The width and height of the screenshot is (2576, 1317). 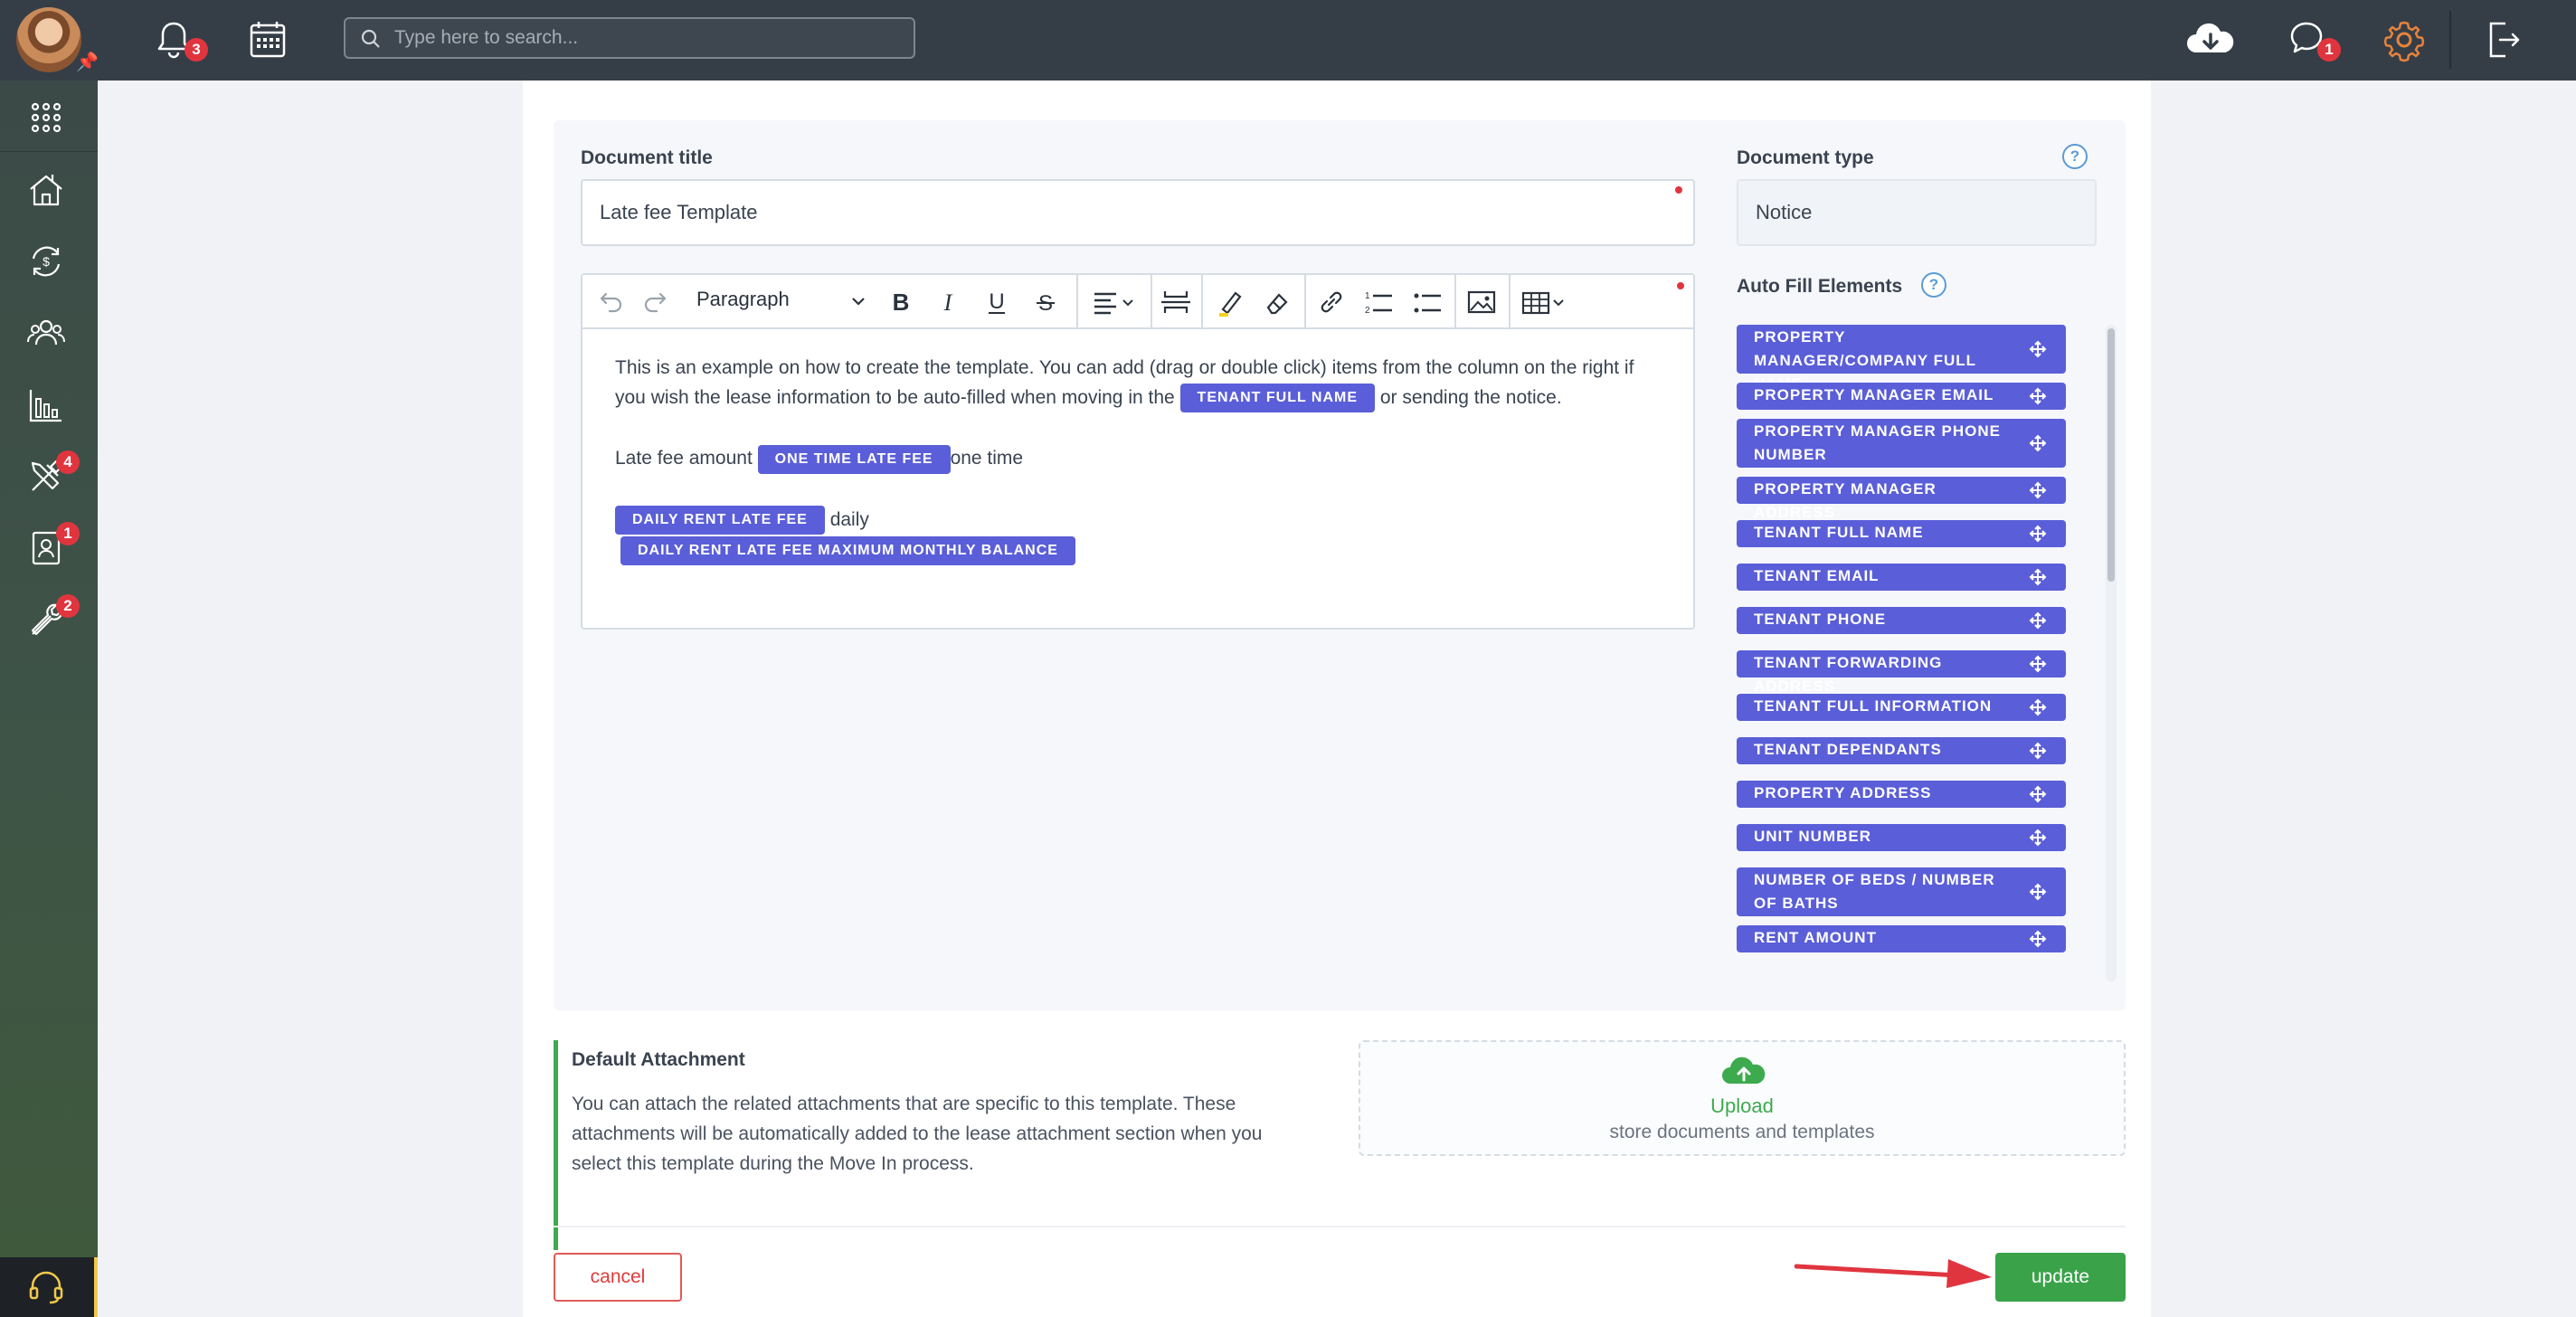 I want to click on highlight-button, so click(x=1230, y=302).